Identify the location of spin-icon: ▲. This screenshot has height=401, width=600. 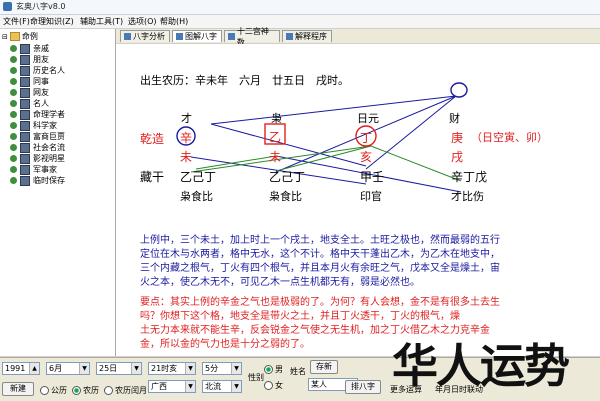
(34, 368).